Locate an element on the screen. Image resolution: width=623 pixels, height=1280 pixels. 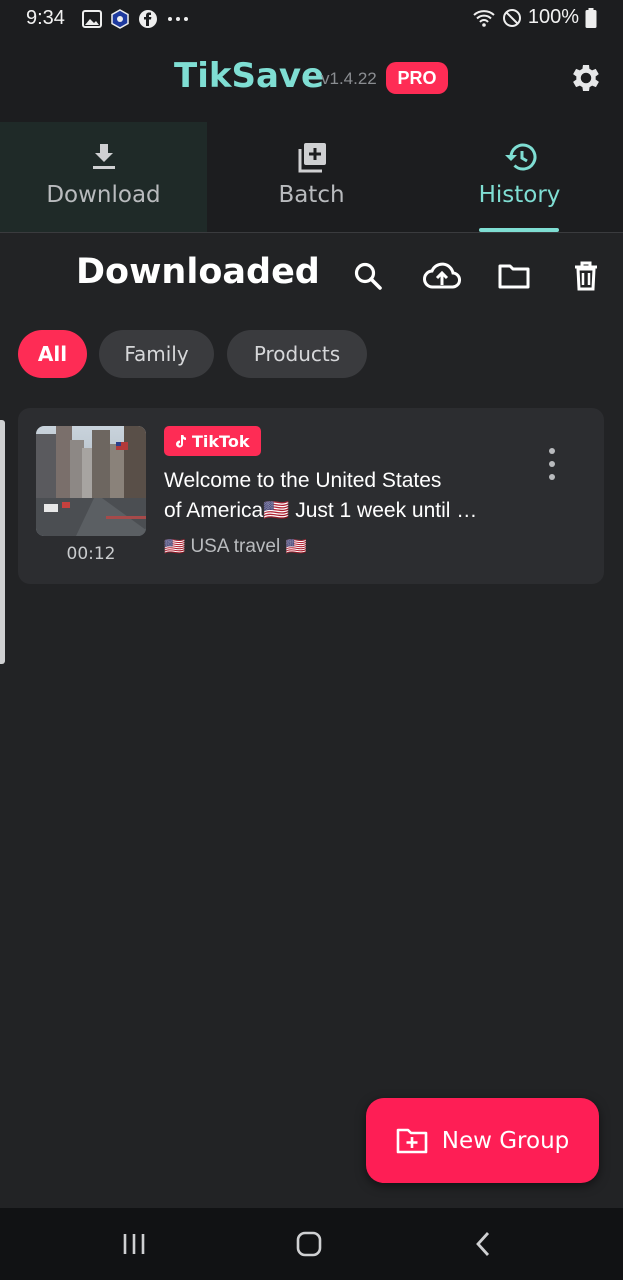
crypto-app-icon is located at coordinates (120, 19).